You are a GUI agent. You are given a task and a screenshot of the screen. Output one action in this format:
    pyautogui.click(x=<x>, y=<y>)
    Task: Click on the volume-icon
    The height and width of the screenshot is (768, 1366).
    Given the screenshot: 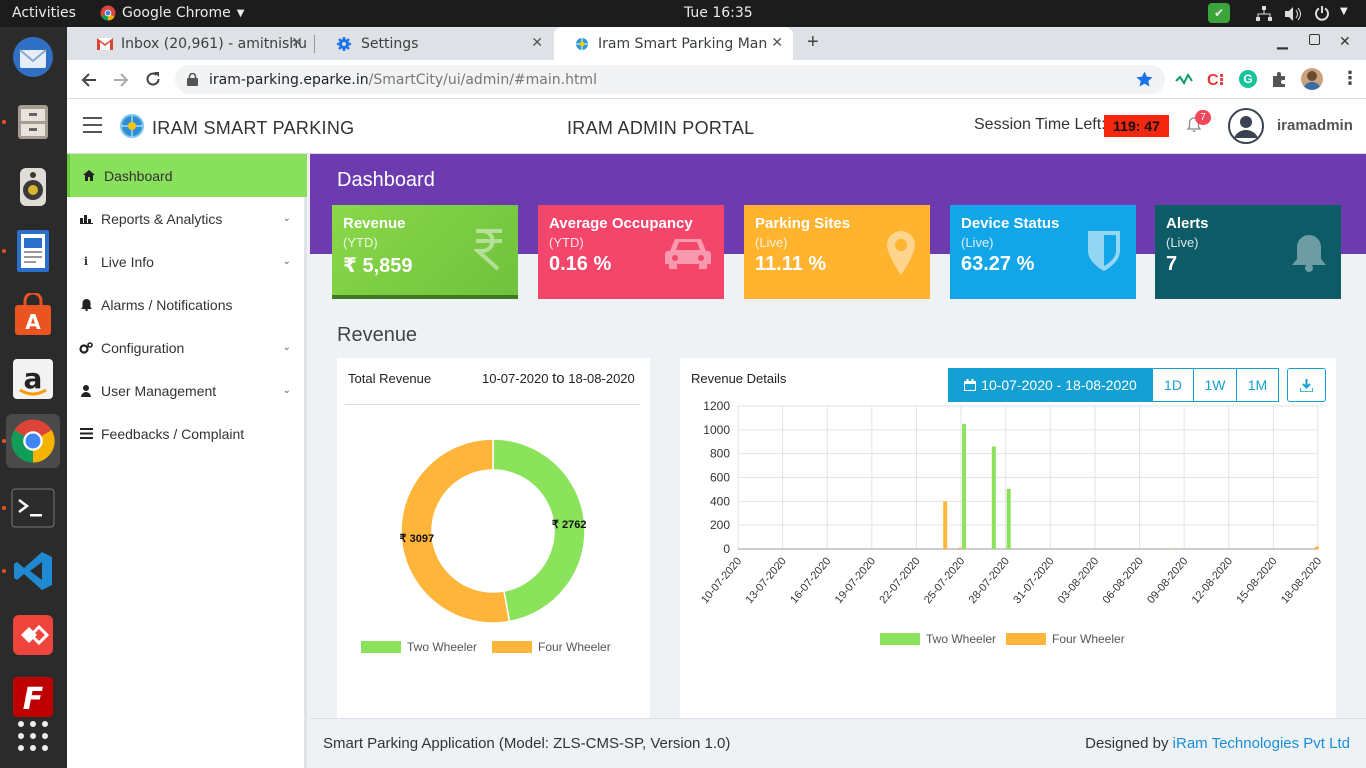 What is the action you would take?
    pyautogui.click(x=1293, y=14)
    